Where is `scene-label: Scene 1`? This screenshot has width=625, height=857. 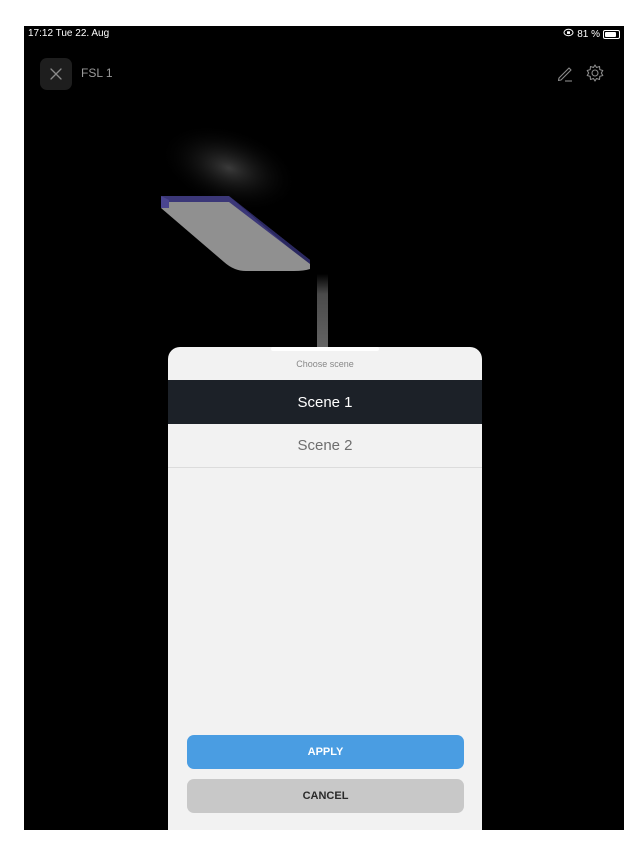
scene-label: Scene 1 is located at coordinates (325, 402).